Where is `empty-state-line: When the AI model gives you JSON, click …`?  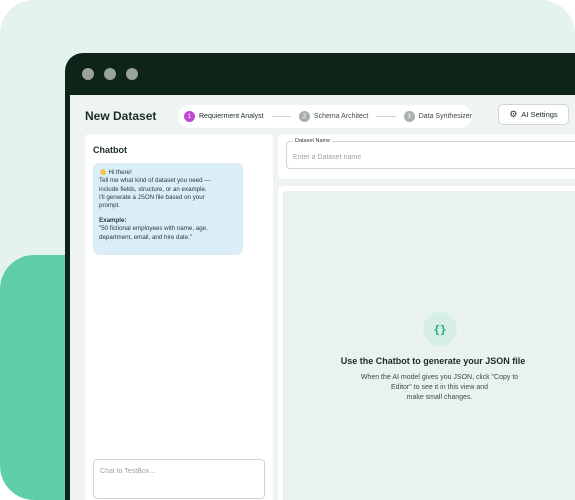 empty-state-line: When the AI model gives you JSON, click … is located at coordinates (439, 377).